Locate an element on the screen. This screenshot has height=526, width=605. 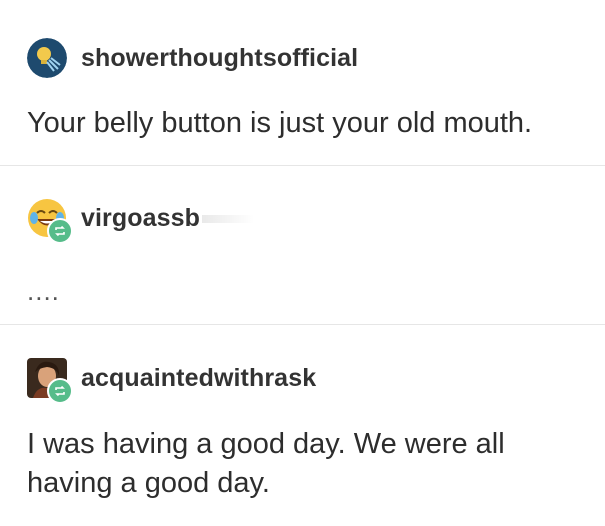
shower-lightbulb-icon is located at coordinates (47, 58).